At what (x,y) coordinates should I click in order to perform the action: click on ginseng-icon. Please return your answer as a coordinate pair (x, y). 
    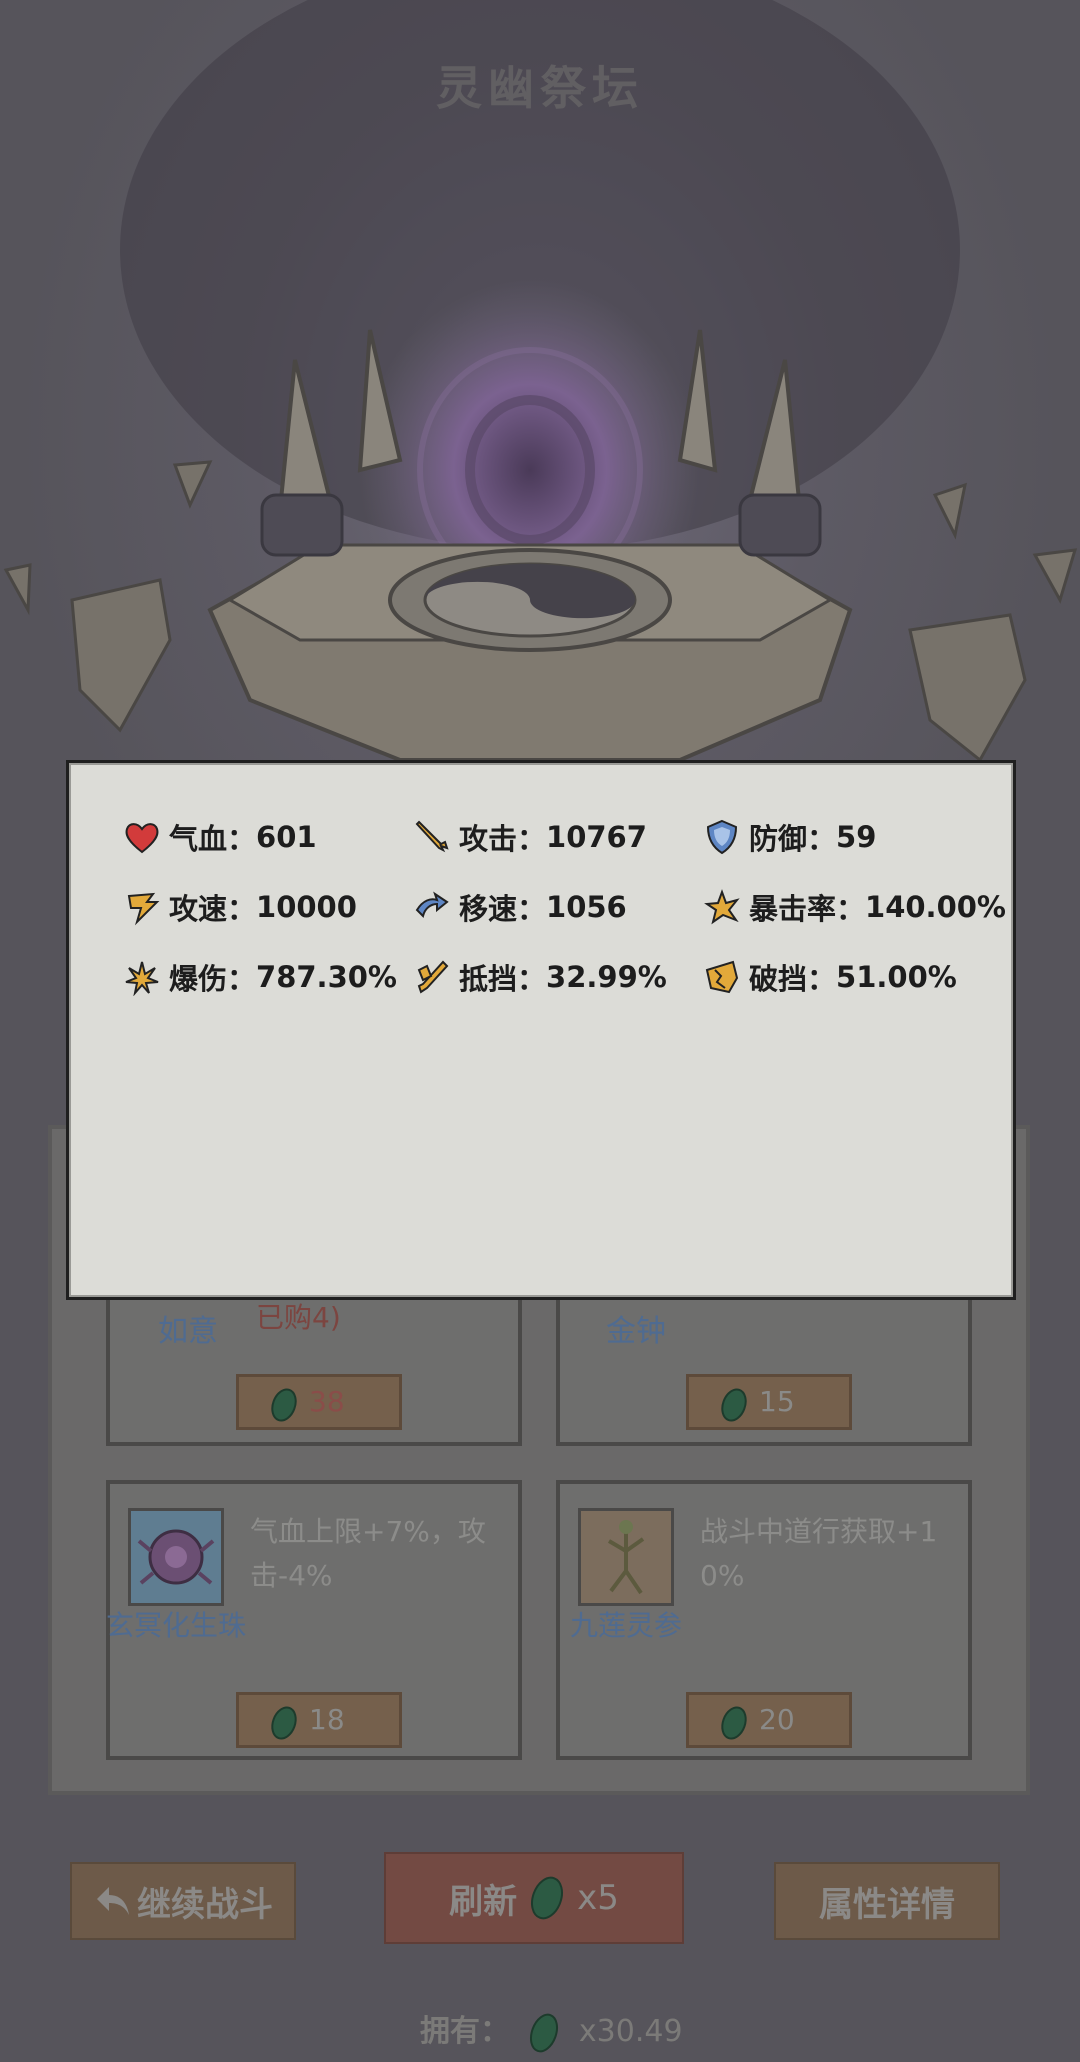
    Looking at the image, I should click on (626, 1557).